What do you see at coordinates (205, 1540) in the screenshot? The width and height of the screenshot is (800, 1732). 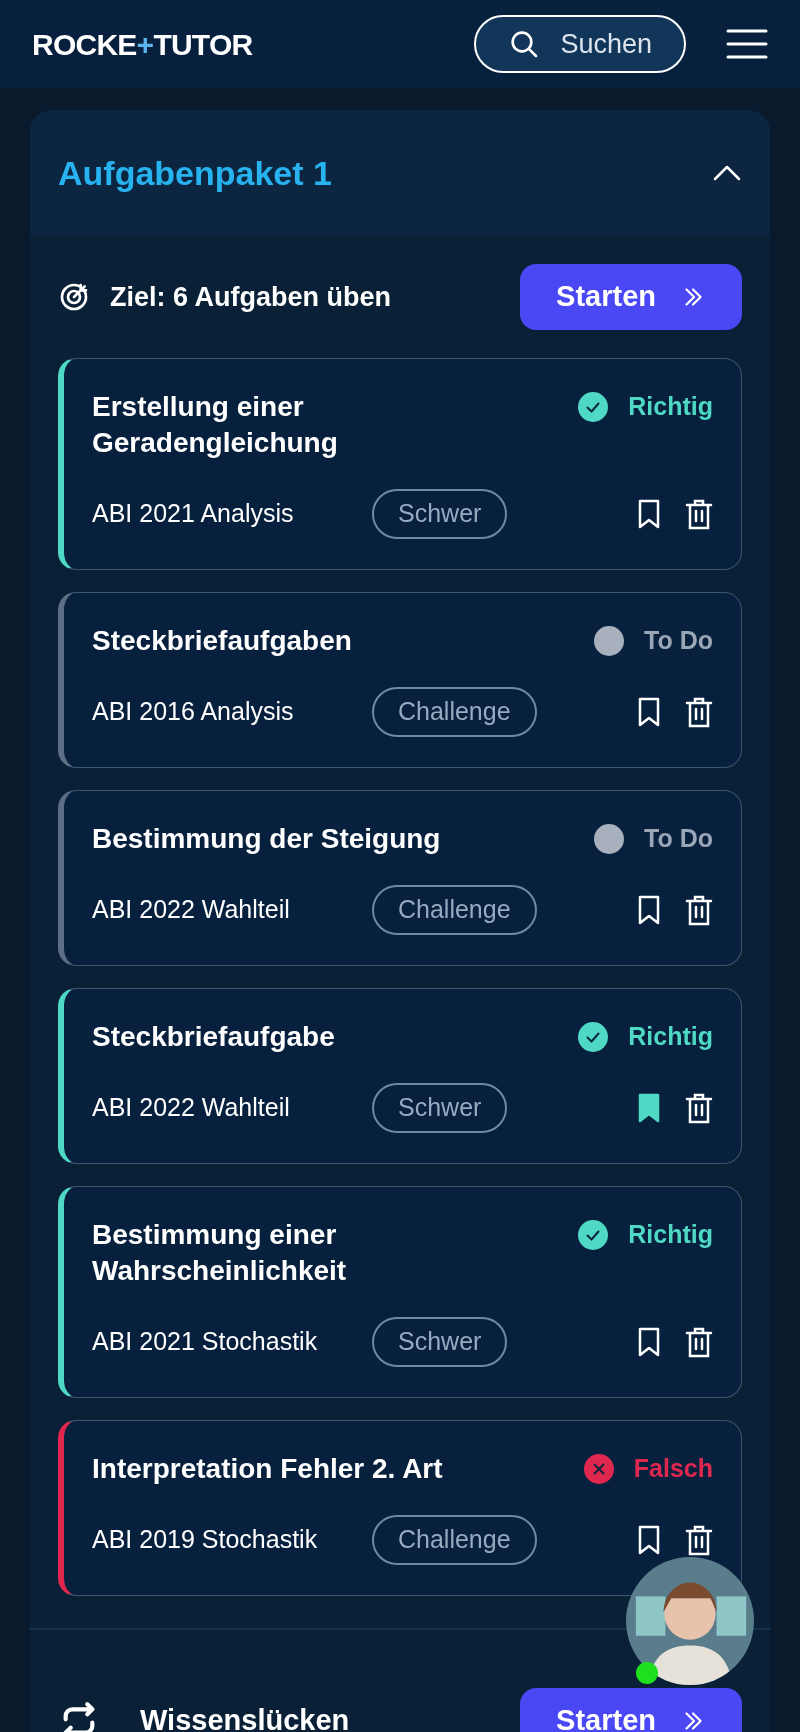 I see `task-source: ABI 2019 Stochastik` at bounding box center [205, 1540].